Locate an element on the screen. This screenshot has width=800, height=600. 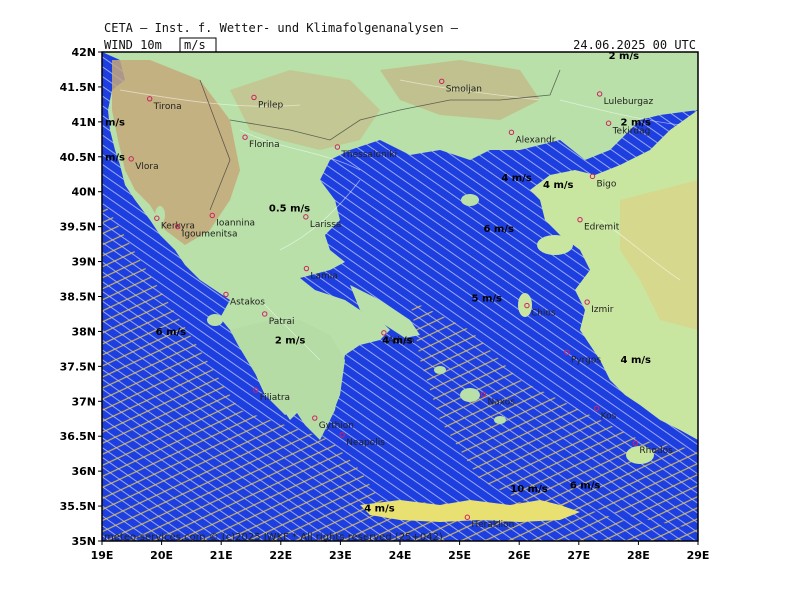
naxos-island is located at coordinates (470, 395).